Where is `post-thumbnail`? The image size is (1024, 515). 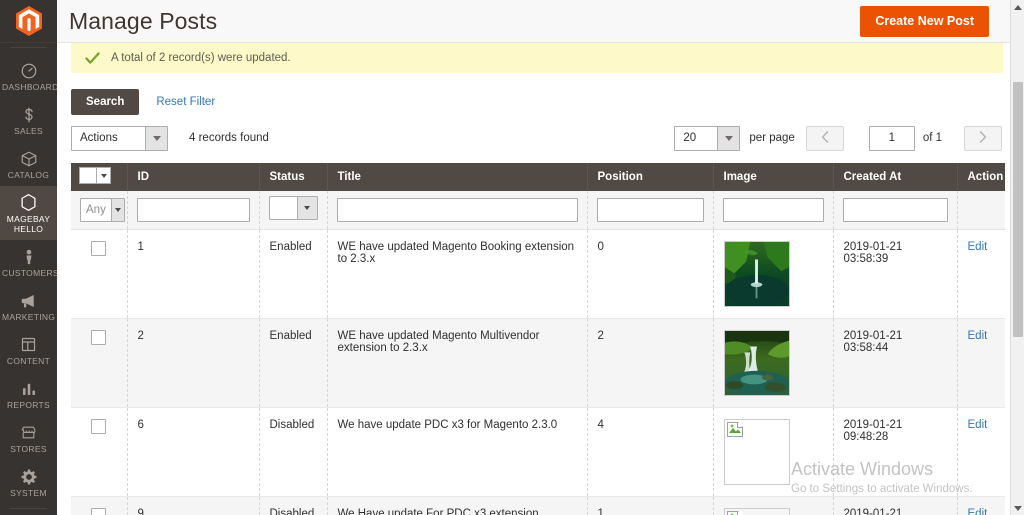
post-thumbnail is located at coordinates (756, 274).